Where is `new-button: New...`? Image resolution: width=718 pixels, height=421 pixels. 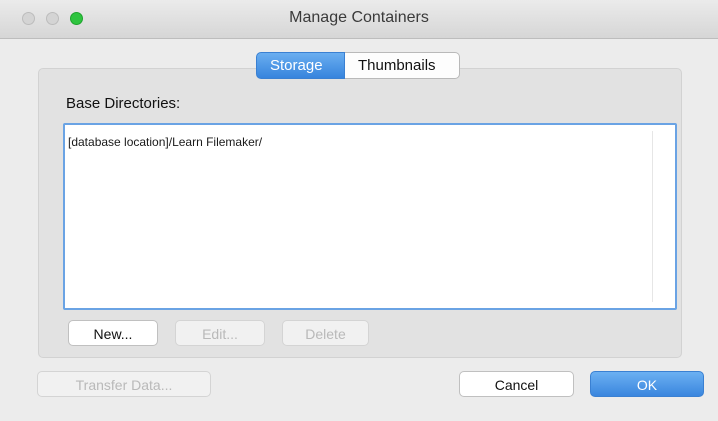 new-button: New... is located at coordinates (113, 333).